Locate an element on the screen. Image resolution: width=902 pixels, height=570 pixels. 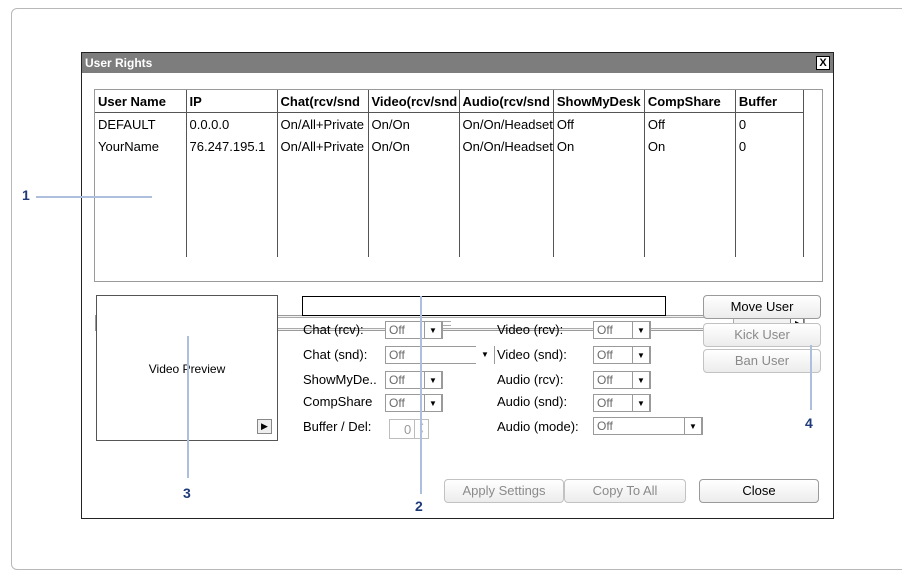
dialog-title: User Rights is located at coordinates (119, 63).